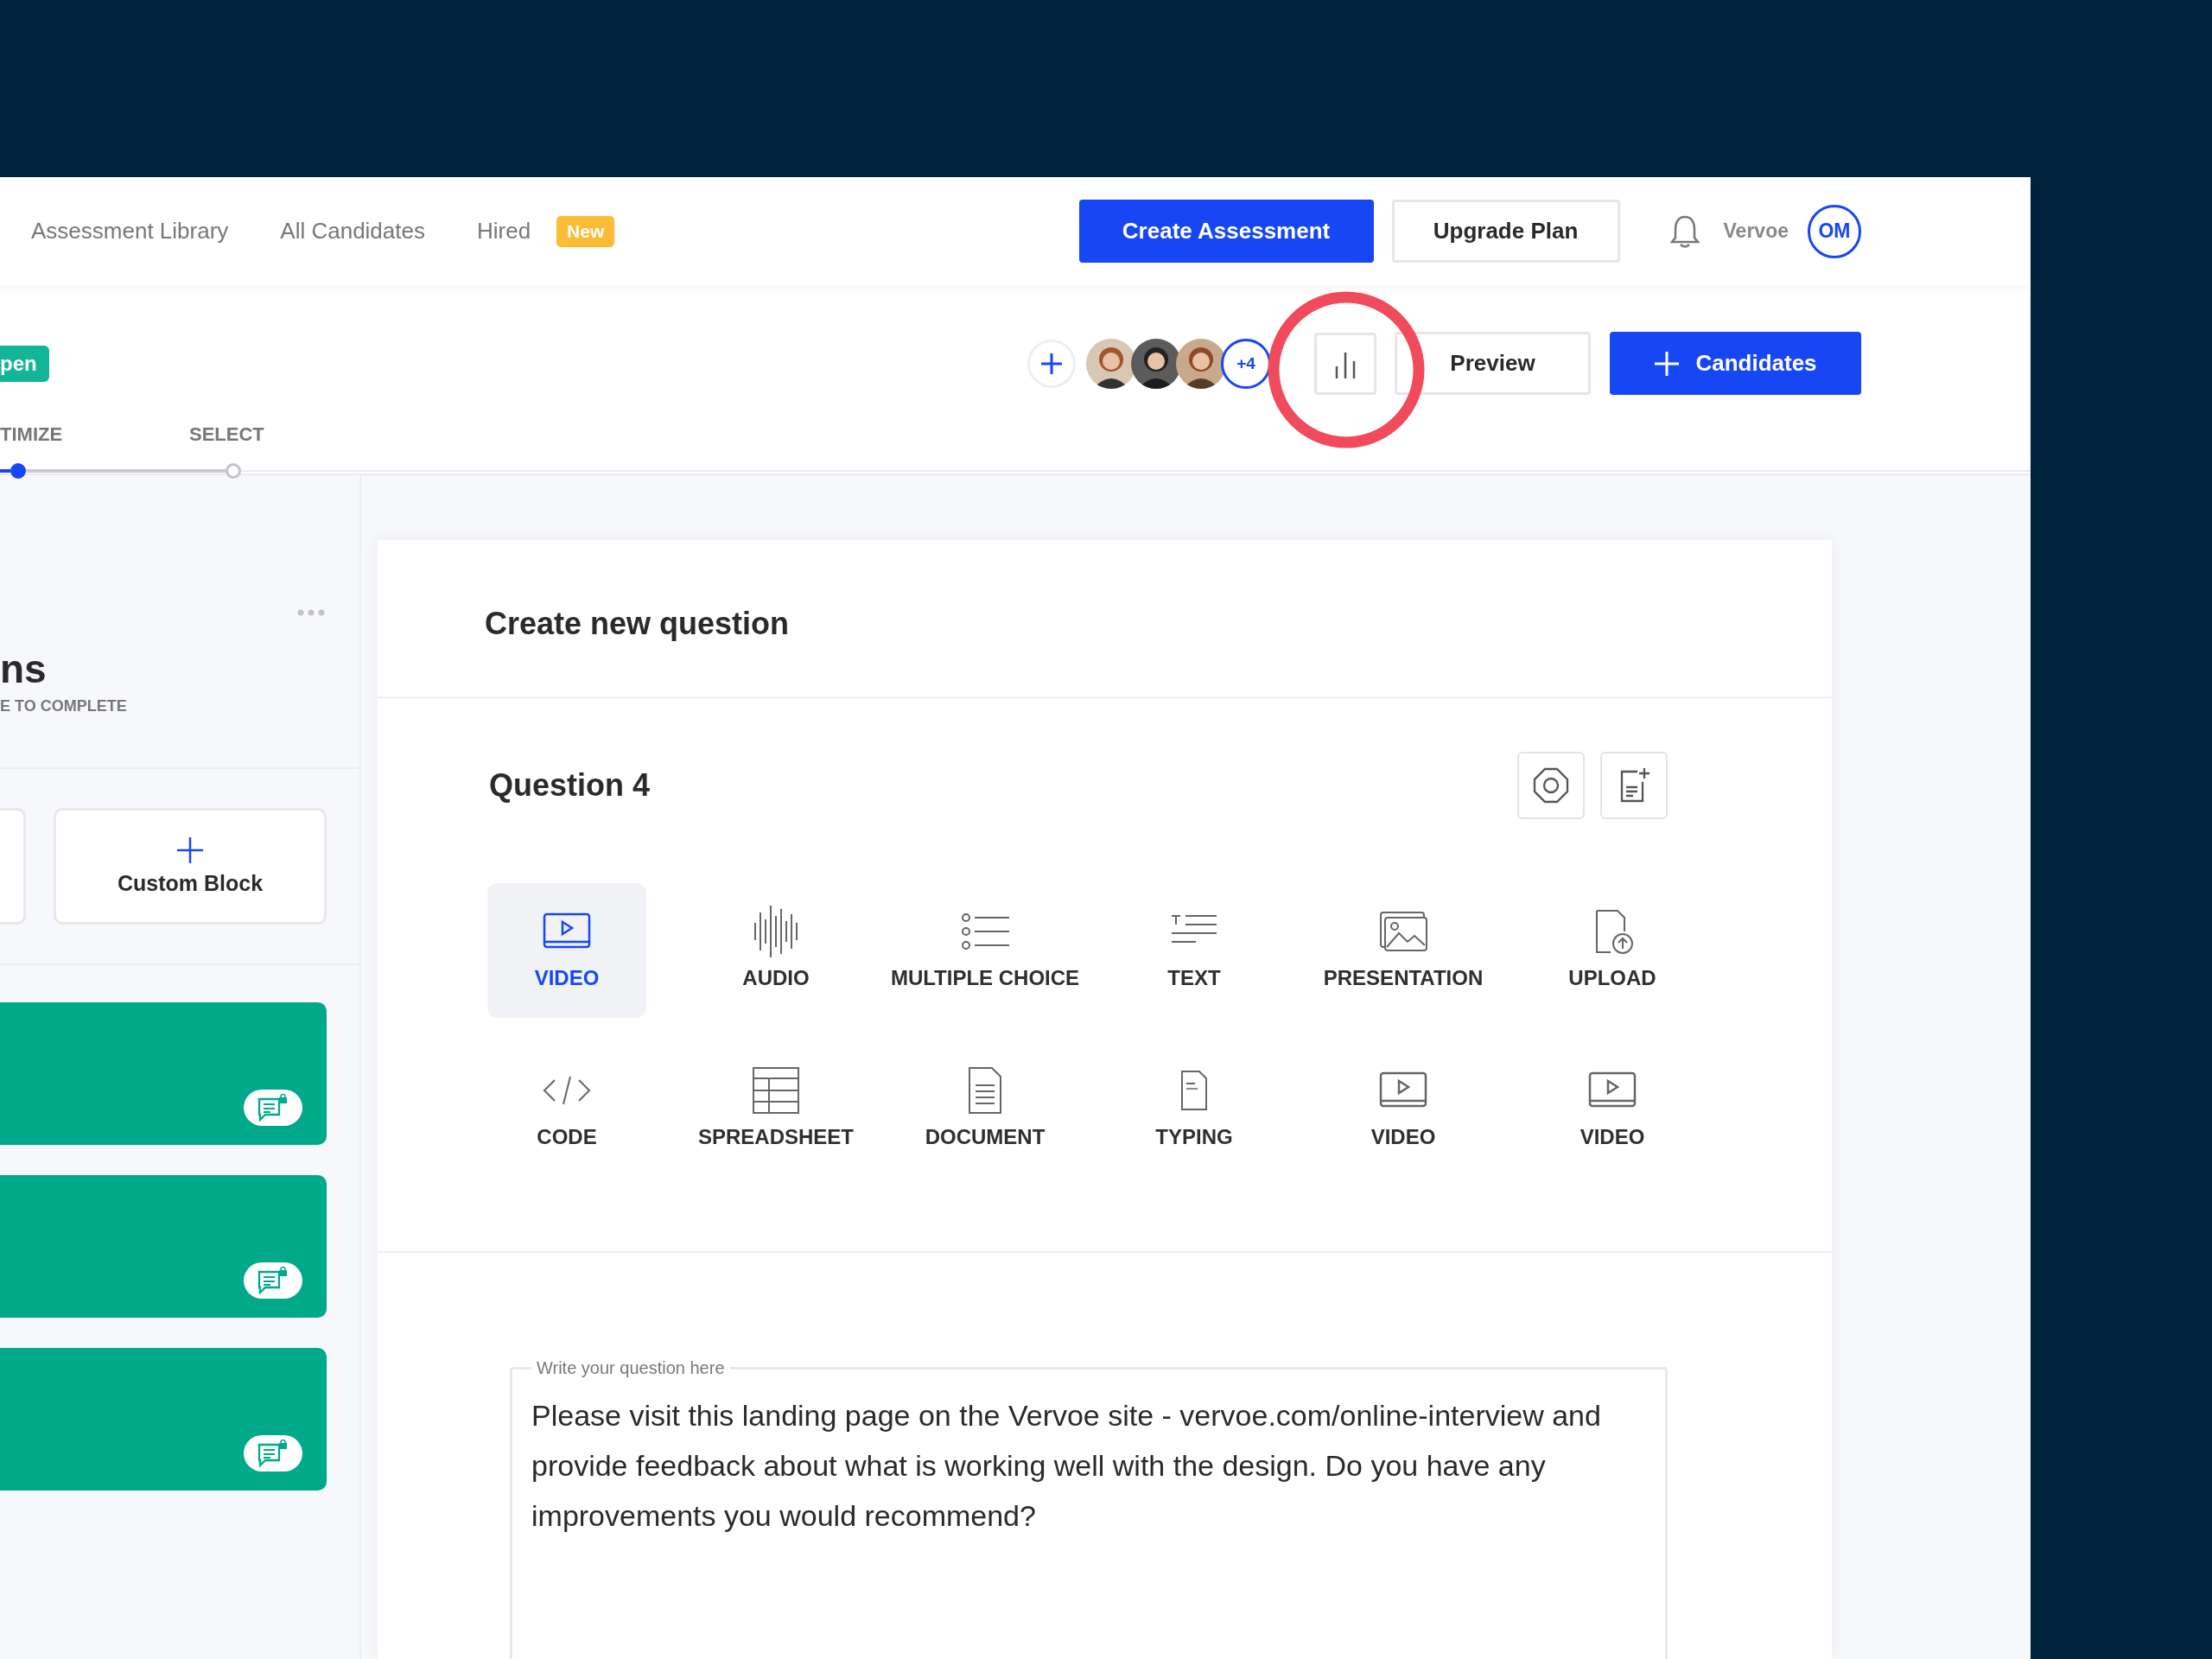 The image size is (2212, 1659). Describe the element at coordinates (1735, 363) in the screenshot. I see `add-candidates-button: Candidates` at that location.